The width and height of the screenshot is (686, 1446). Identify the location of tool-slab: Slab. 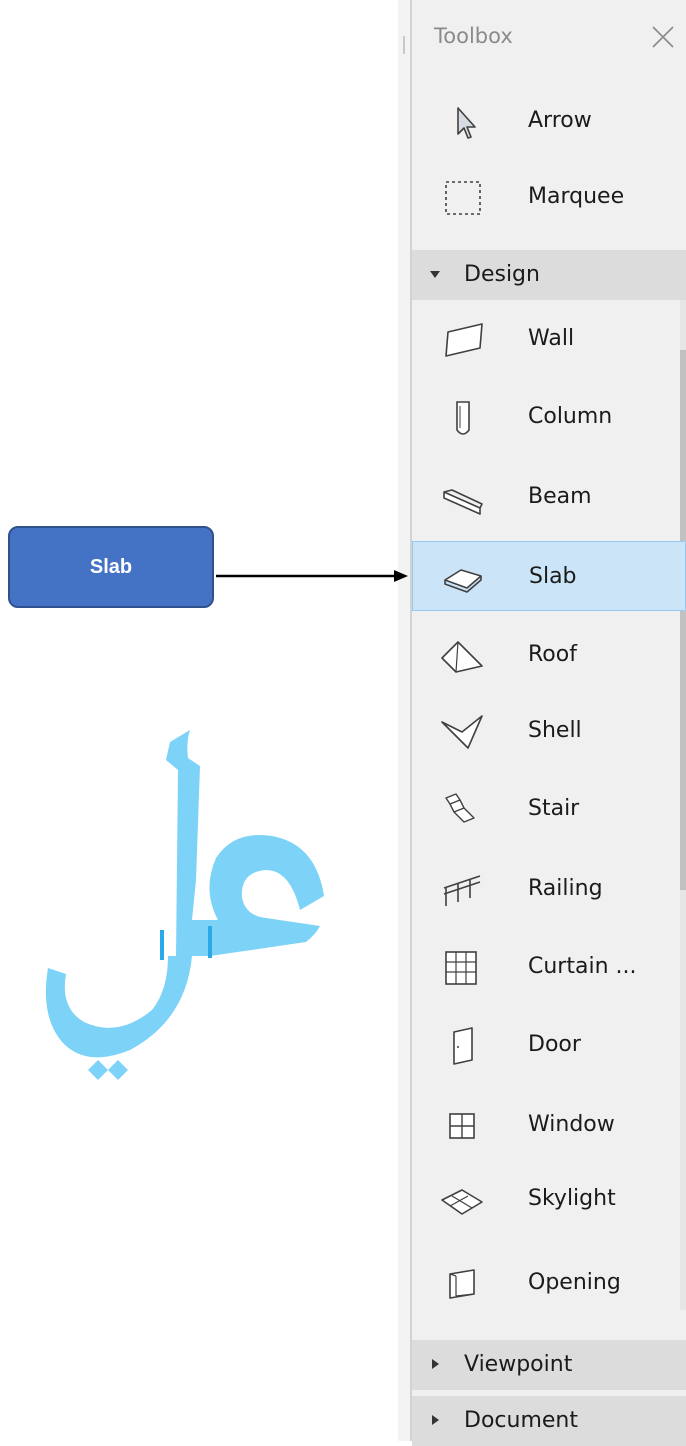
(549, 576).